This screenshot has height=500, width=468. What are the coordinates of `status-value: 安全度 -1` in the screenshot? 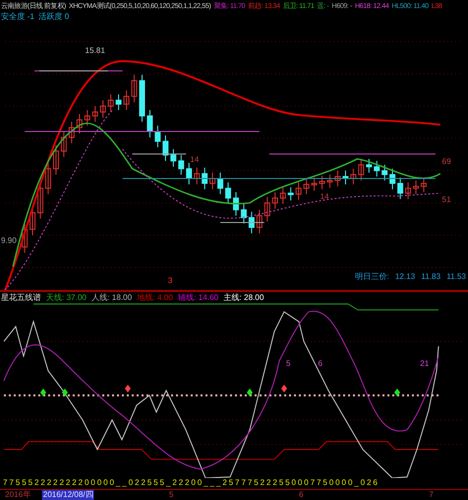 It's located at (17, 17).